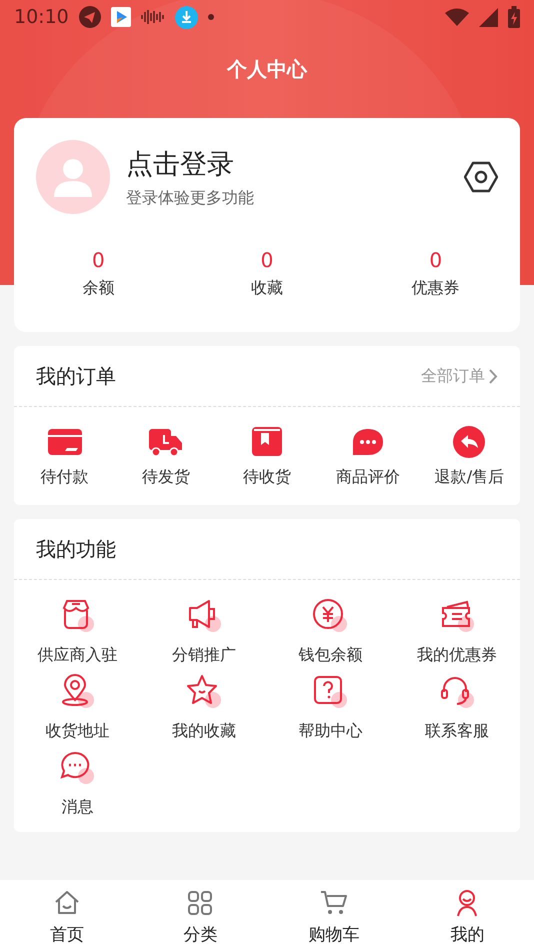  What do you see at coordinates (330, 616) in the screenshot?
I see `yen-coin-icon` at bounding box center [330, 616].